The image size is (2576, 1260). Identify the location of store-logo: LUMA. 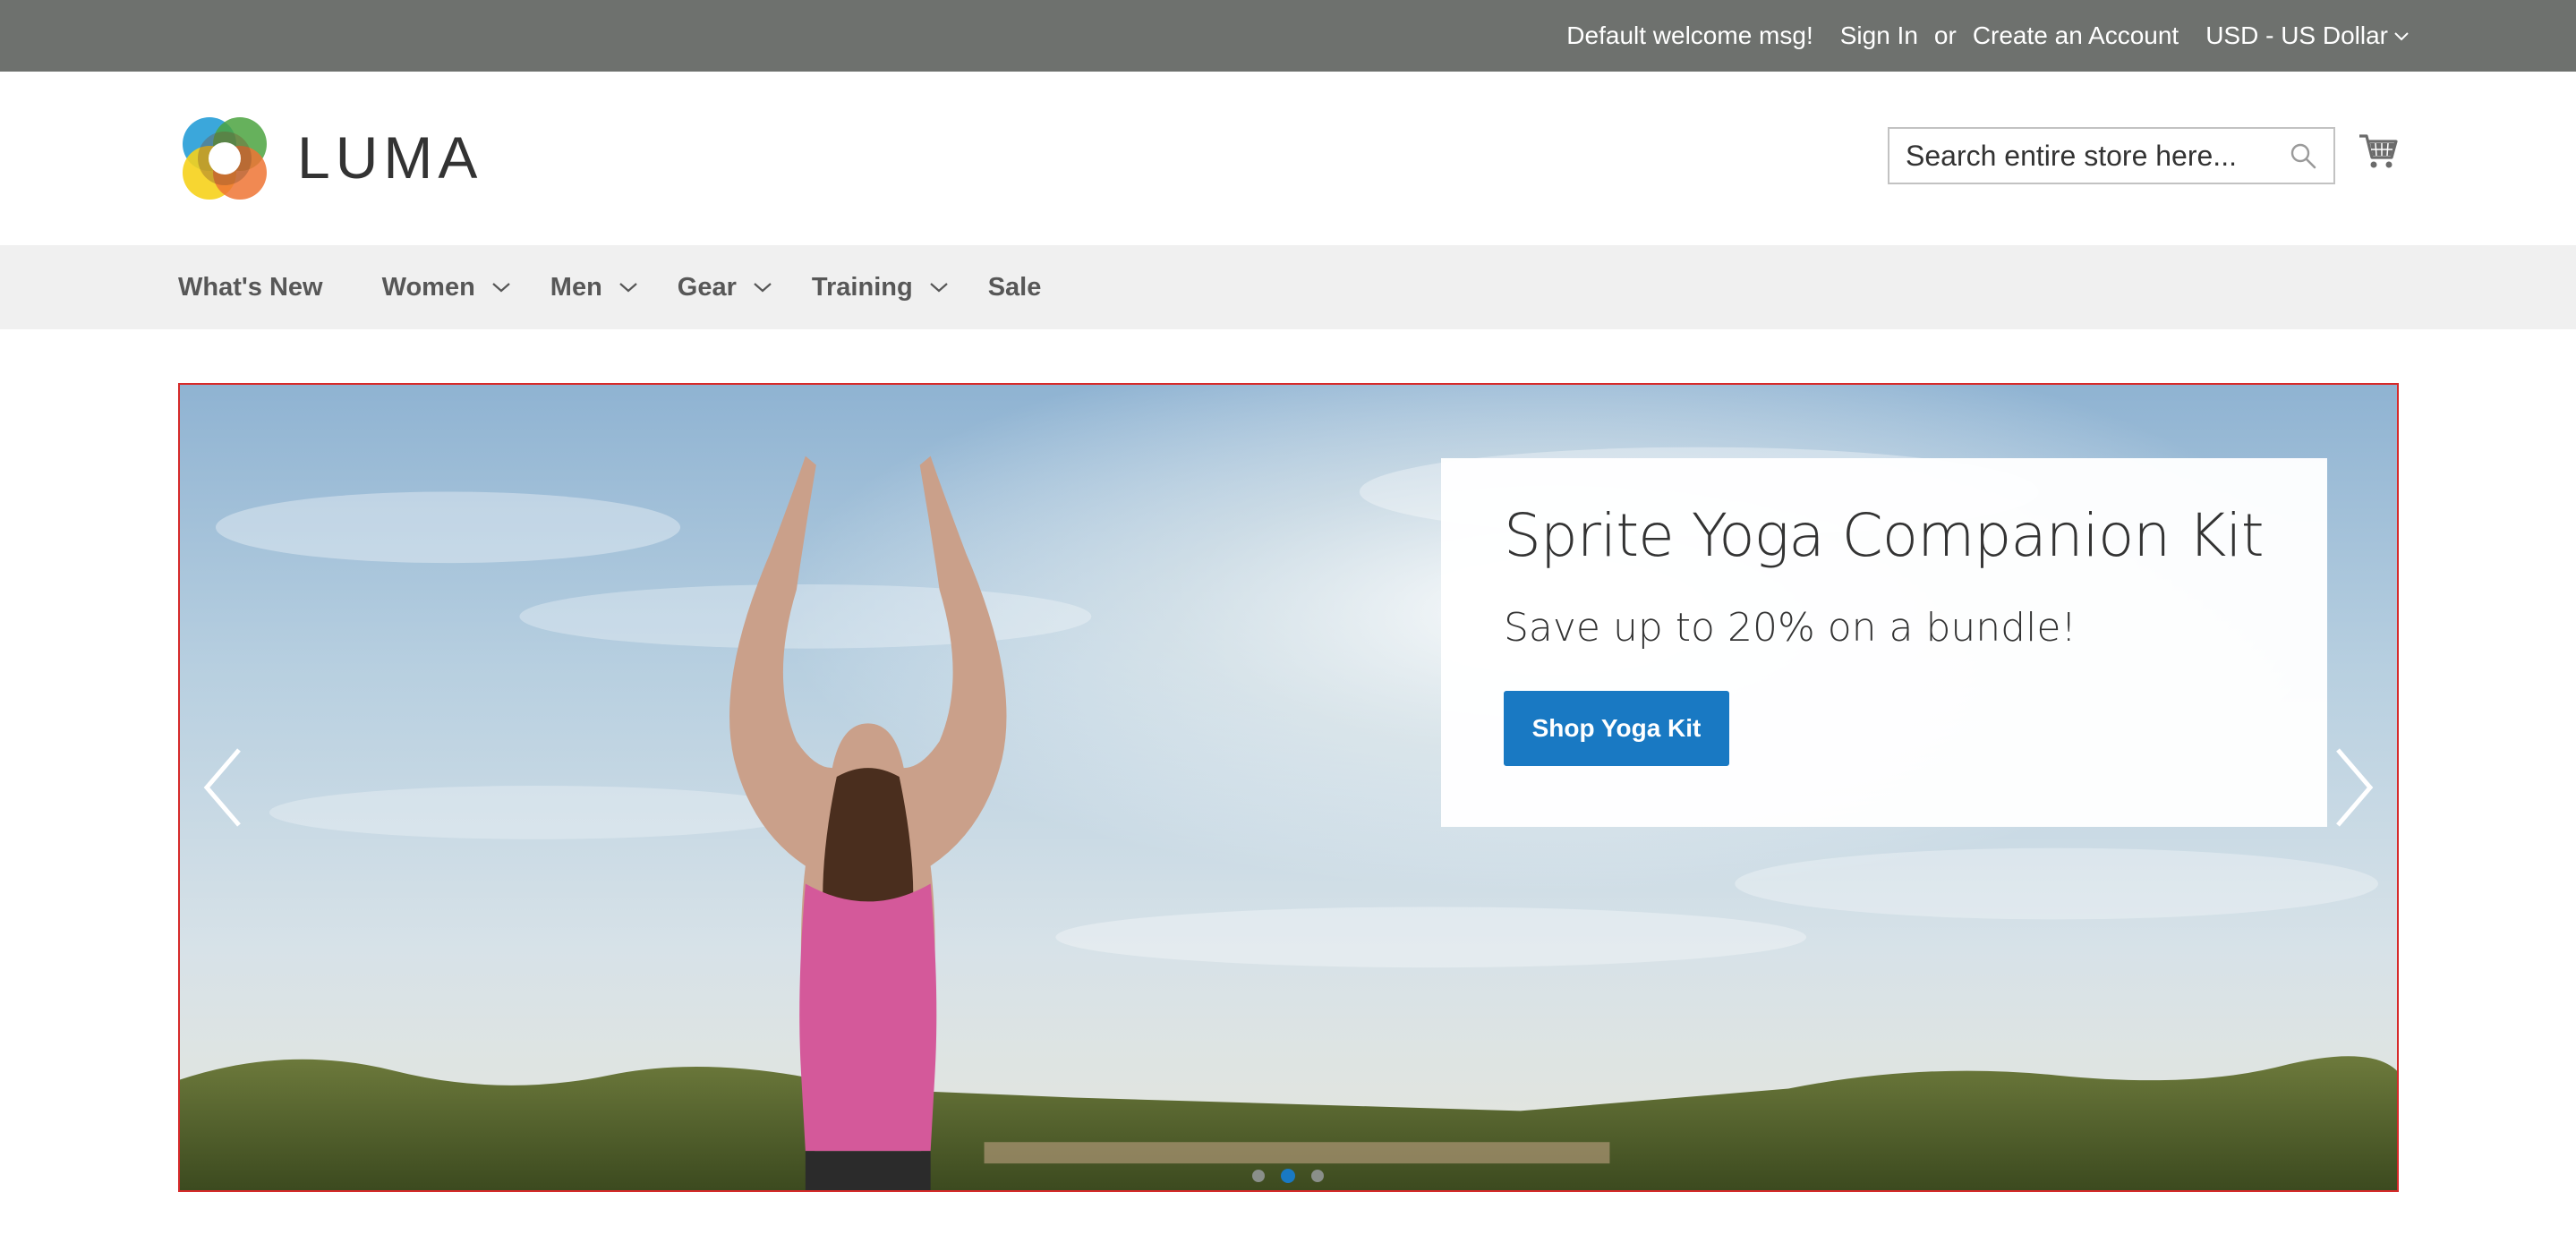
(330, 157).